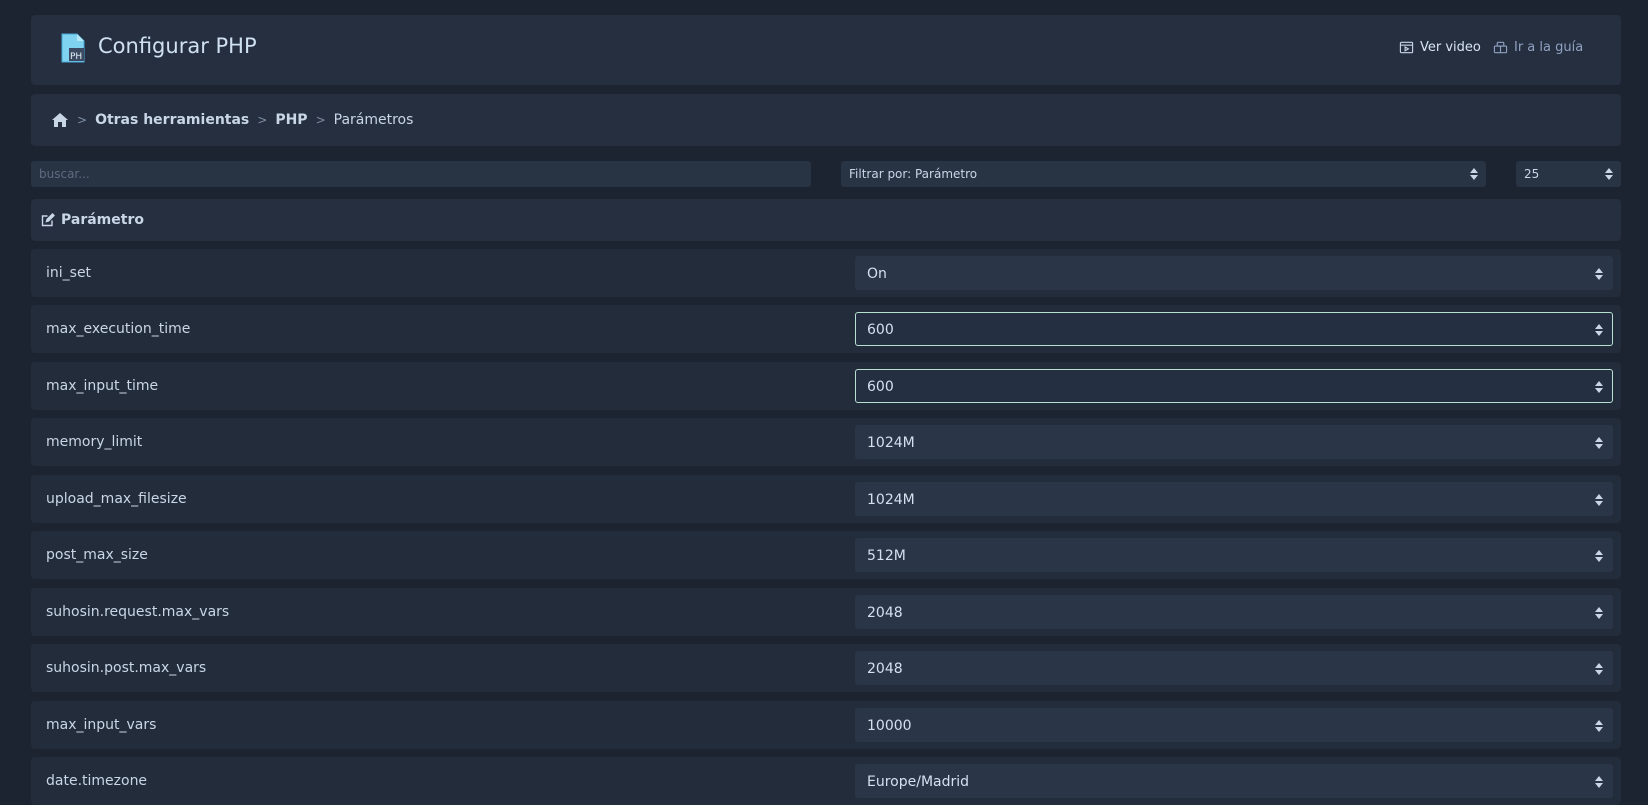  I want to click on edit-icon, so click(48, 220).